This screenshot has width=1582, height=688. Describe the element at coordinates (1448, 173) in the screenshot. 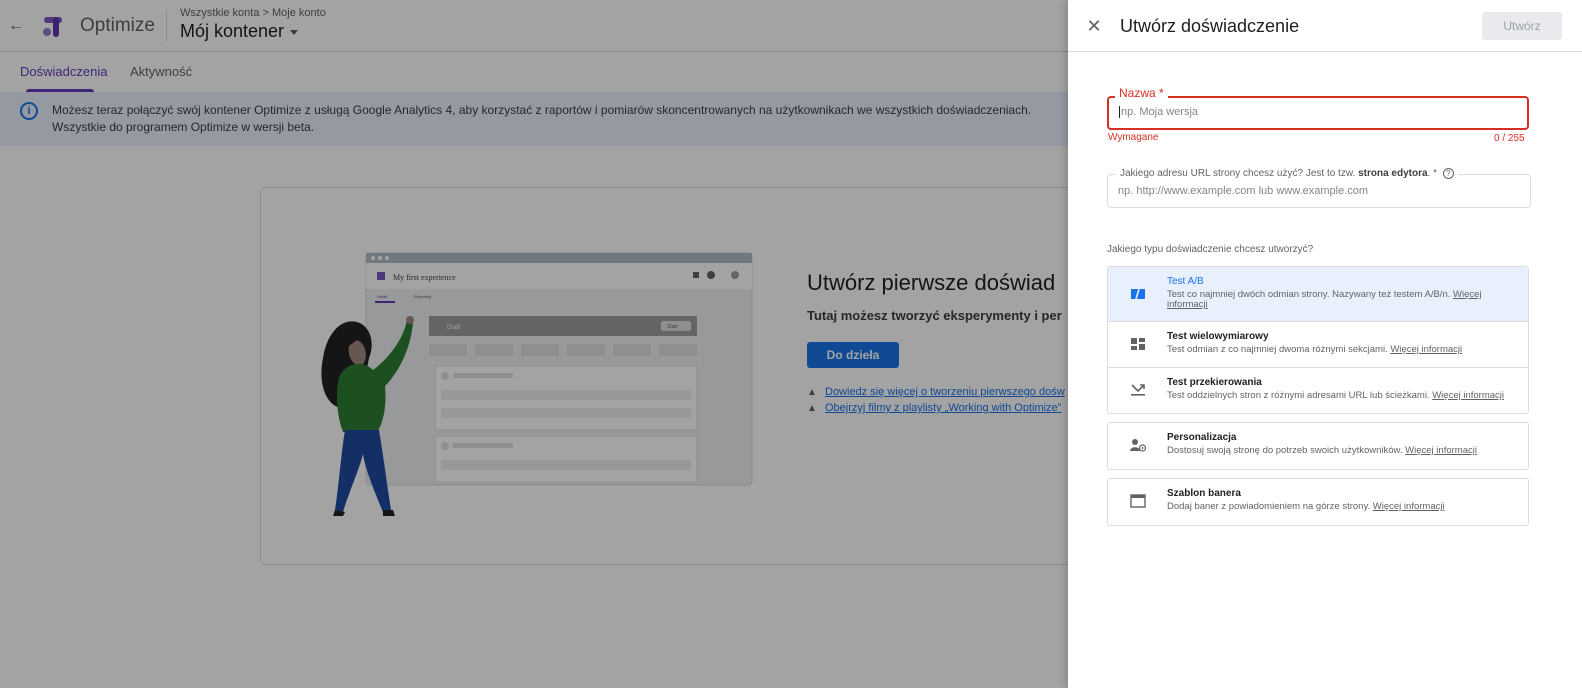

I see `help-icon: ?` at that location.